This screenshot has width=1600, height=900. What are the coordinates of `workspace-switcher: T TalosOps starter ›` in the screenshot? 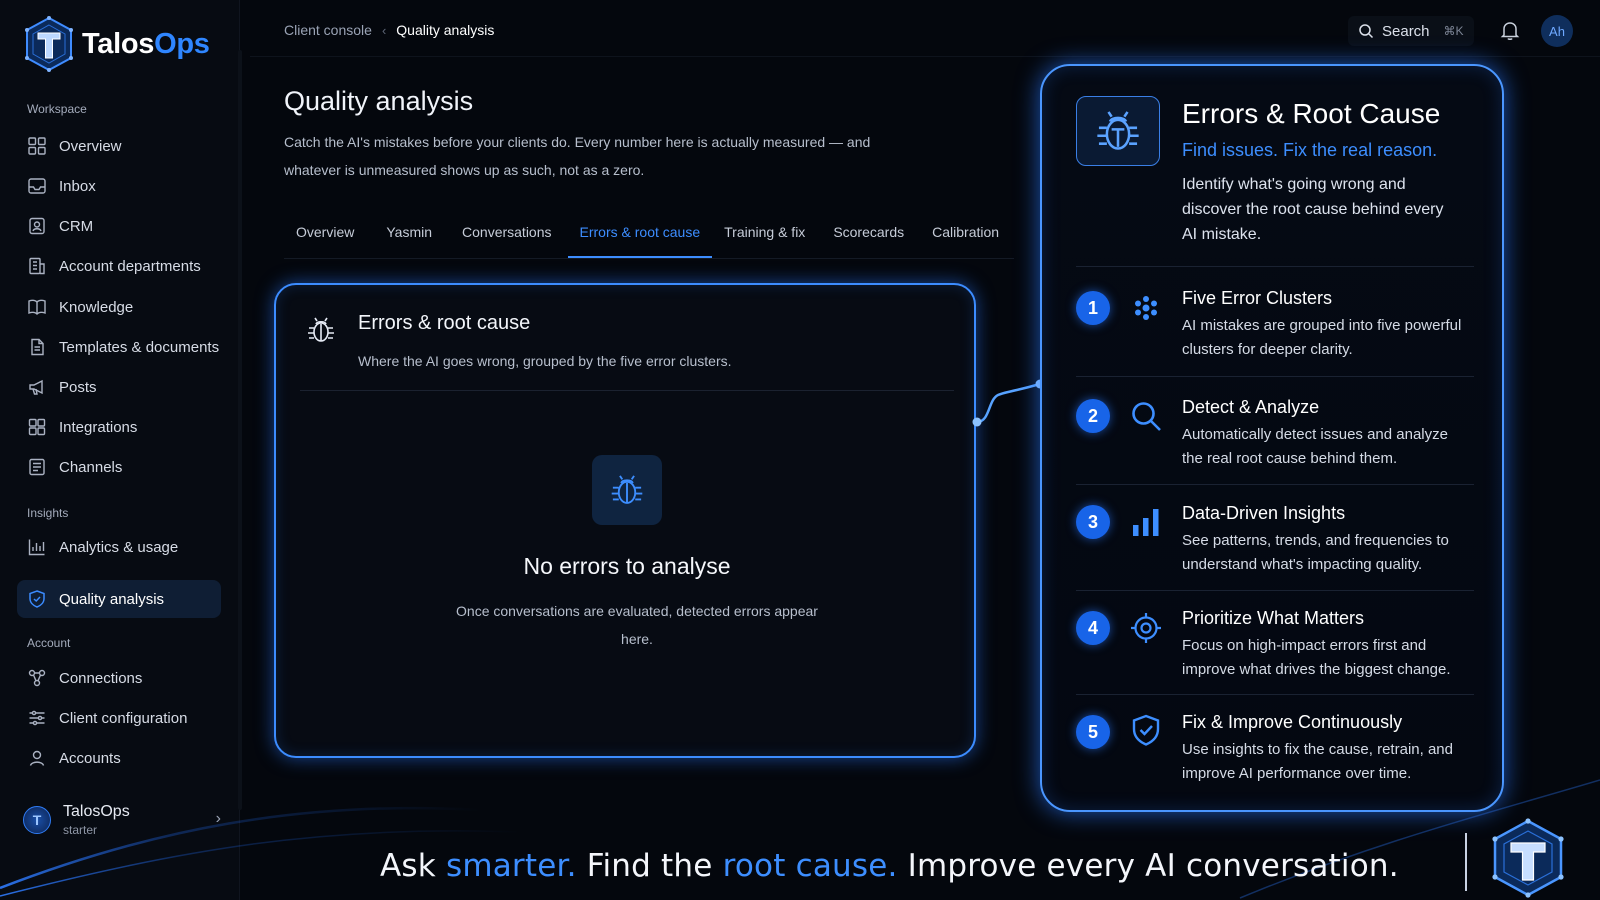 It's located at (122, 820).